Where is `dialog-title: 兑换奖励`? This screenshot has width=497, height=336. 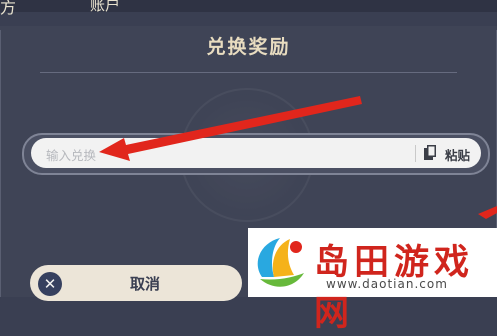 dialog-title: 兑换奖励 is located at coordinates (248, 47).